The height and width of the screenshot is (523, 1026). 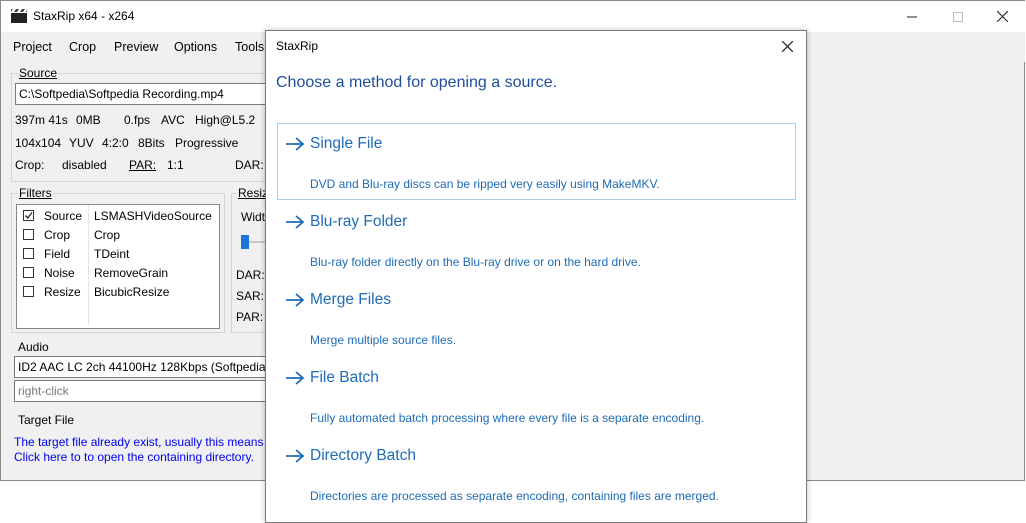 I want to click on dar-label: DAR:, so click(x=249, y=165).